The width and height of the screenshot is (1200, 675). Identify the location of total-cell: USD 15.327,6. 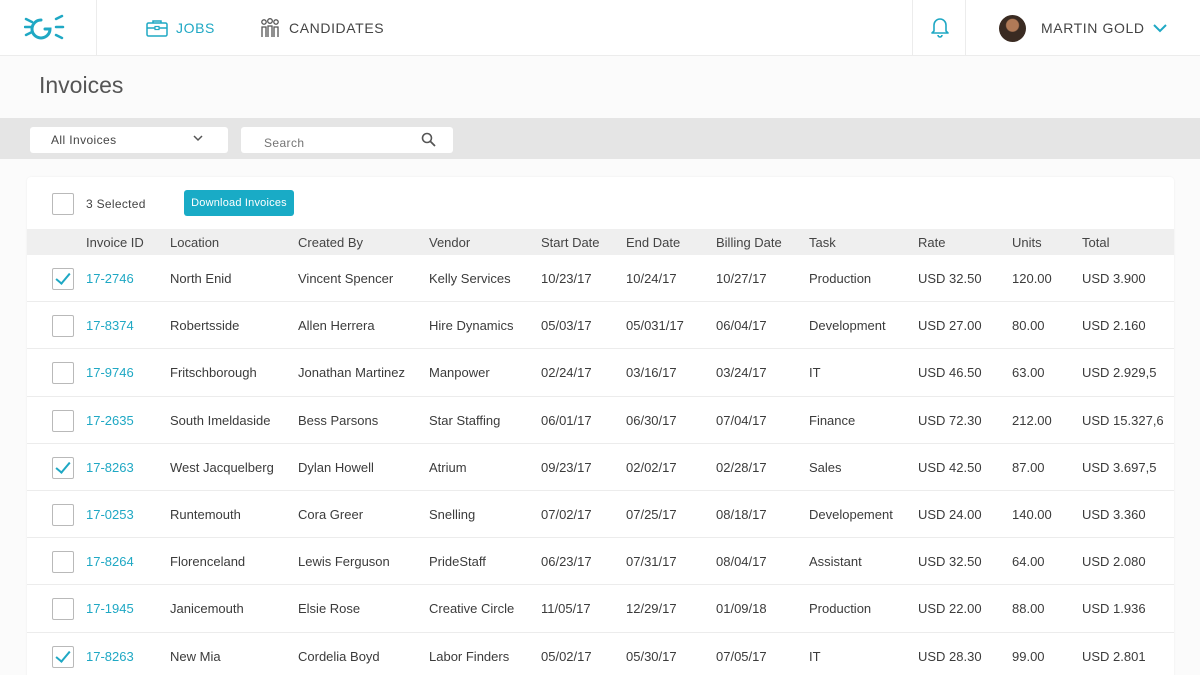
(1123, 420).